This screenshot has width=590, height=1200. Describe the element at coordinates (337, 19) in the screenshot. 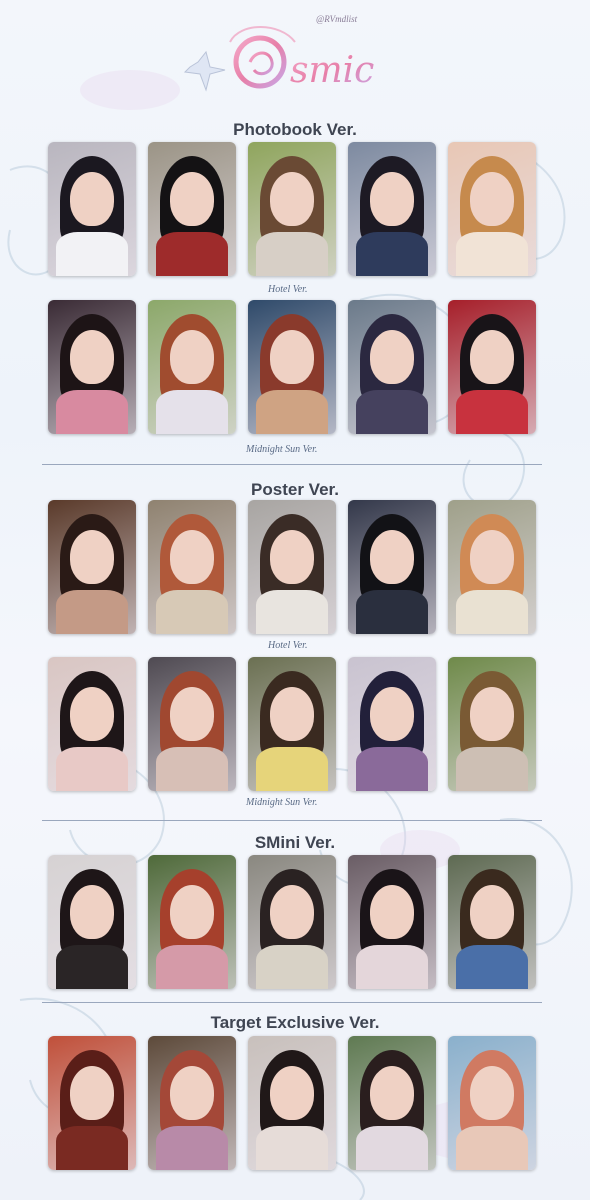

I see `watermark: @RVmdlist` at that location.